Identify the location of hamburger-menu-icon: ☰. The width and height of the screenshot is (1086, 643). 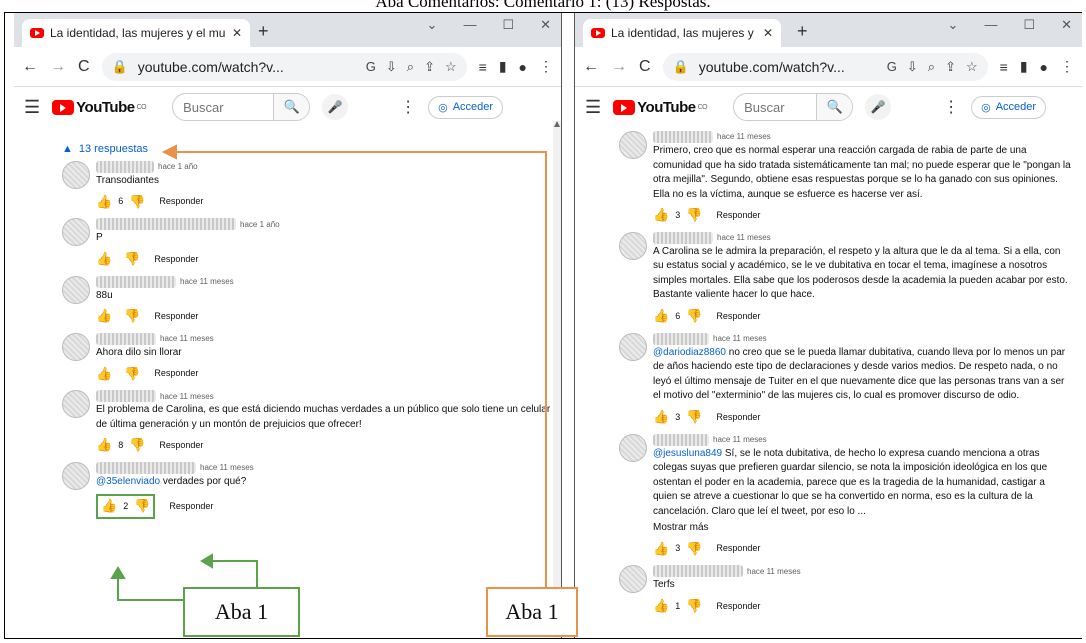
(32, 107).